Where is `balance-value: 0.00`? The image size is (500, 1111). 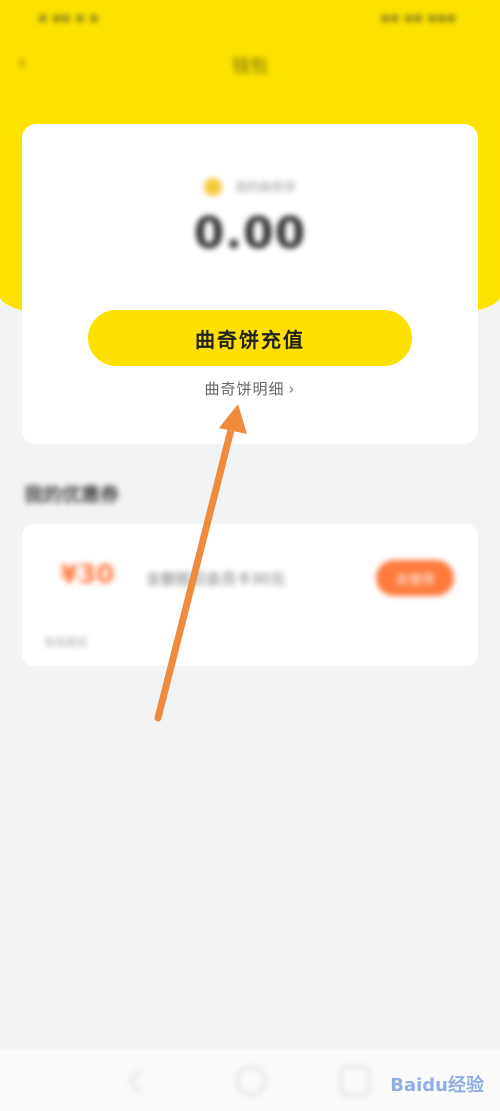 balance-value: 0.00 is located at coordinates (250, 233).